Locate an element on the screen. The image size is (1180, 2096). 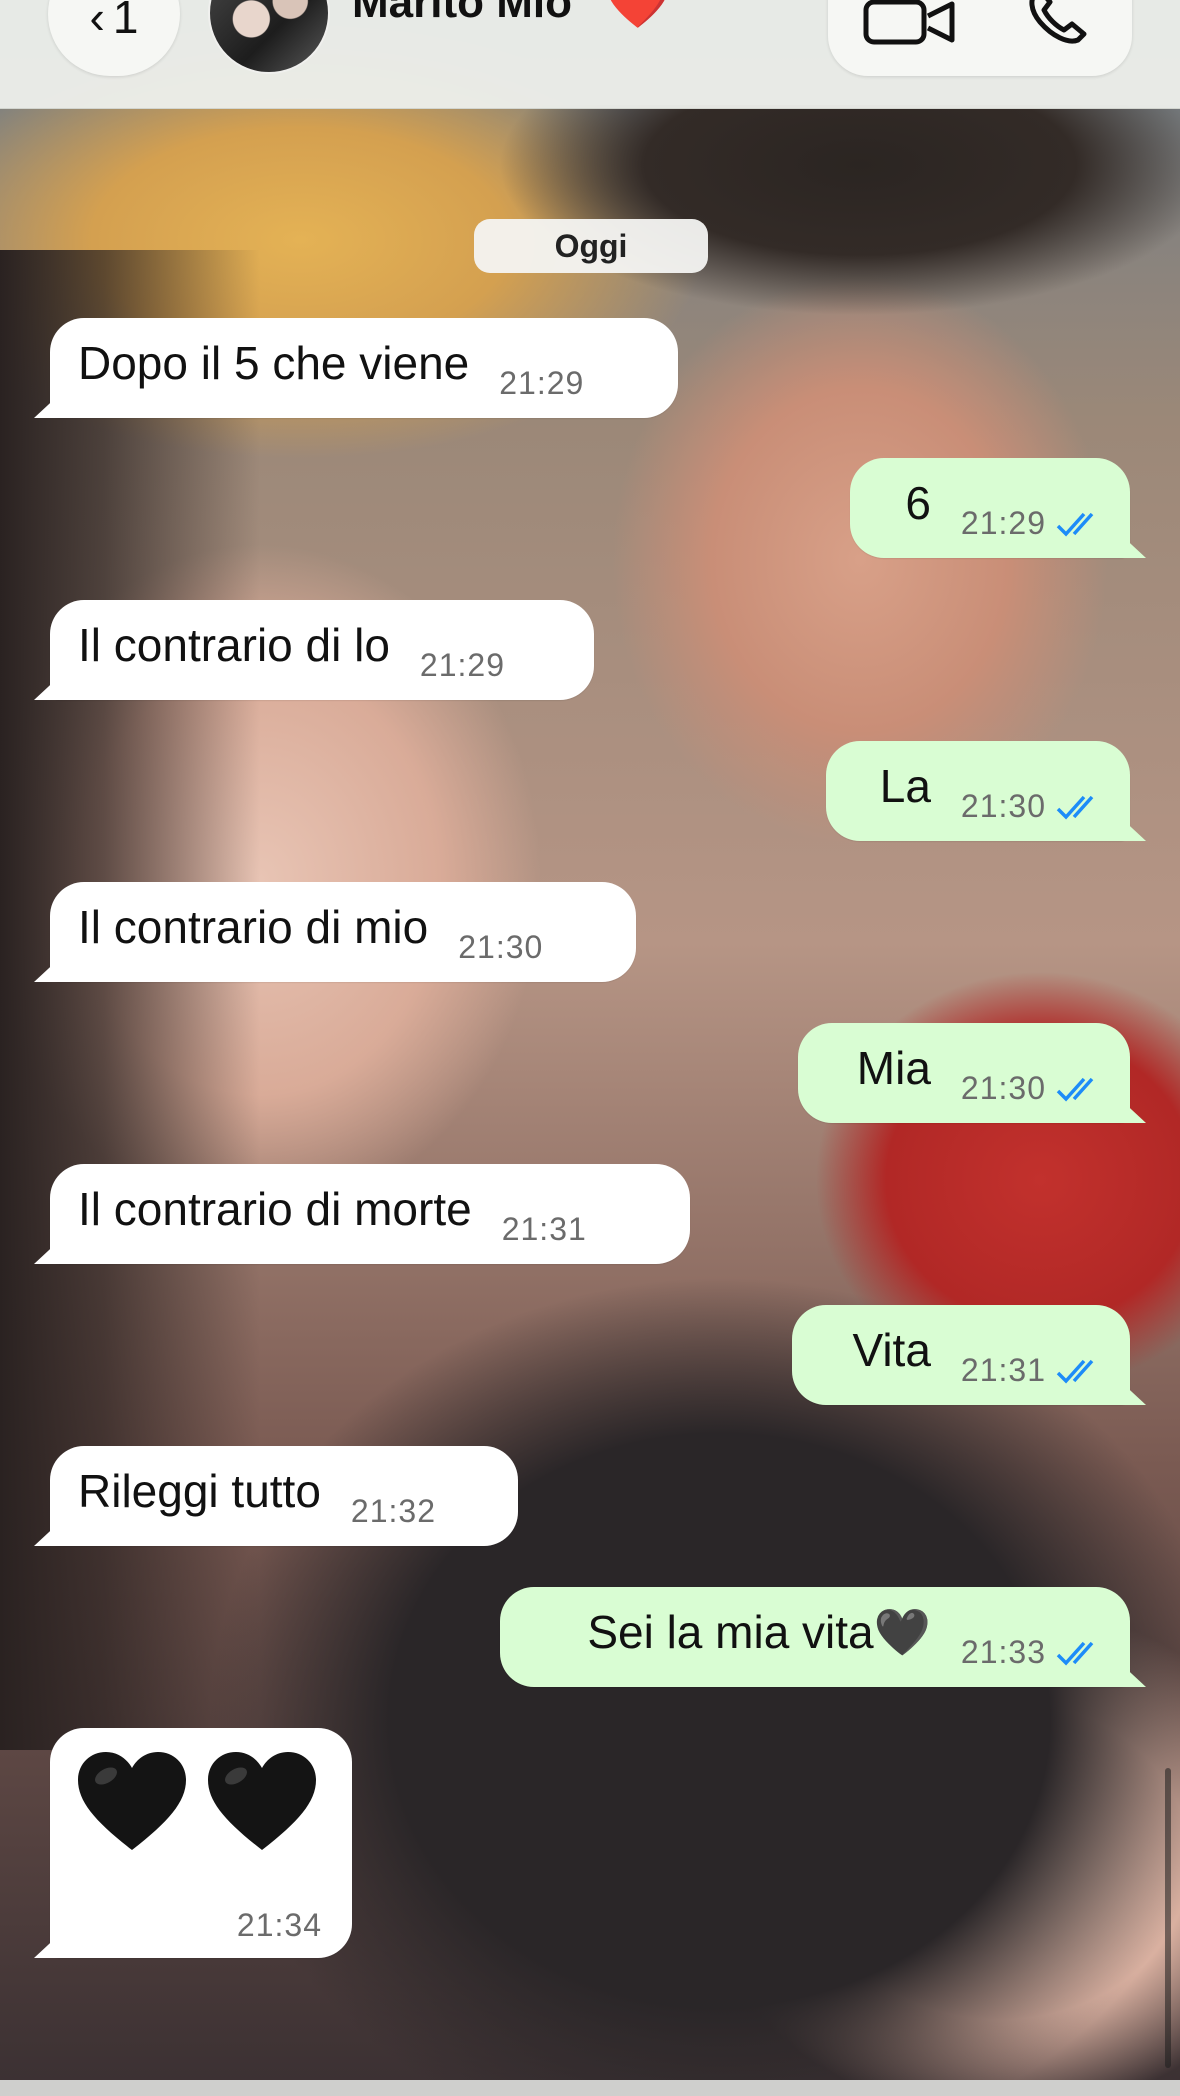
scrollbar is located at coordinates (1168, 1918).